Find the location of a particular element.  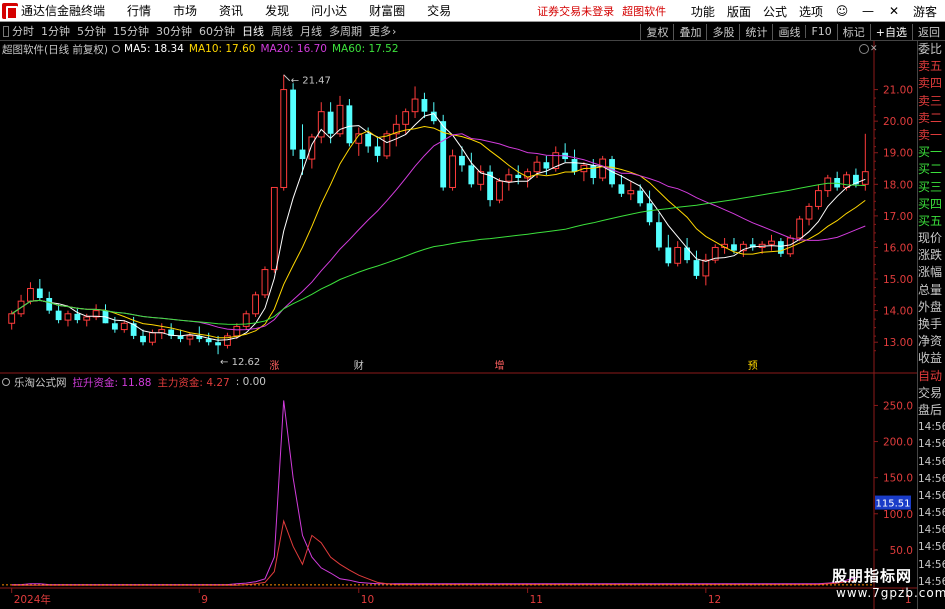

f10-button: F10 is located at coordinates (820, 31).